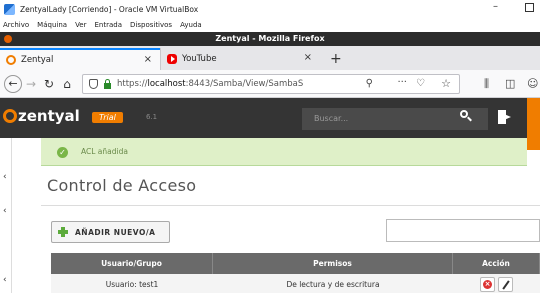  I want to click on tab-zentyal: Zentyal ×, so click(80, 59).